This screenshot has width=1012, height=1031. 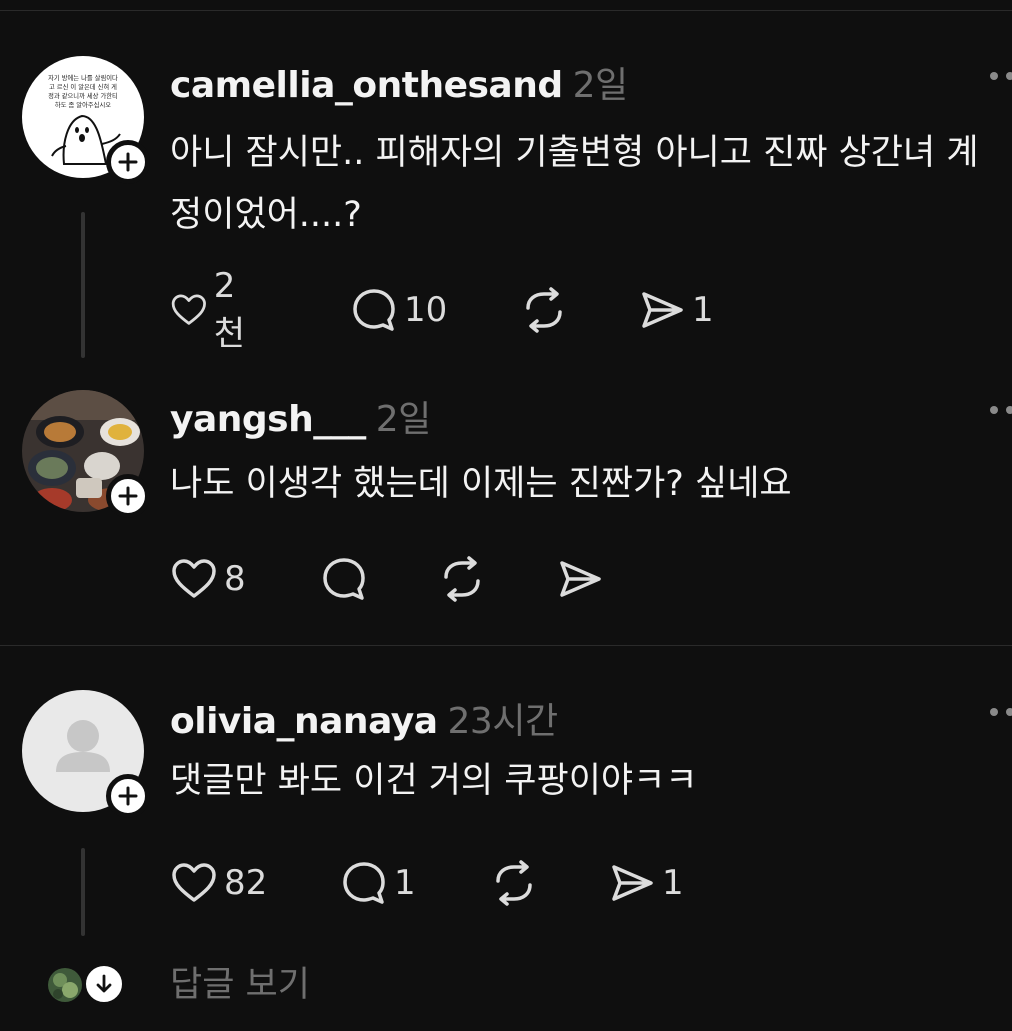 I want to click on post-header: yangsh___ 2일, so click(x=300, y=416).